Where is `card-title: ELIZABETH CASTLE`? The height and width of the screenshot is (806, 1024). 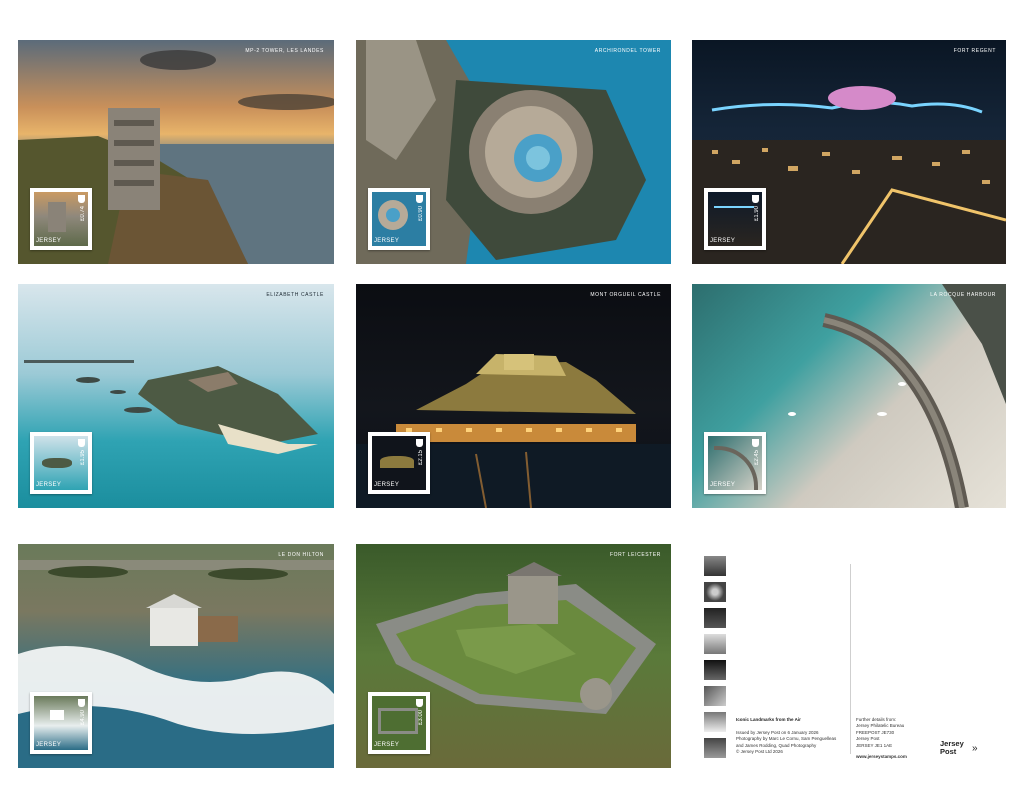
card-title: ELIZABETH CASTLE is located at coordinates (295, 295).